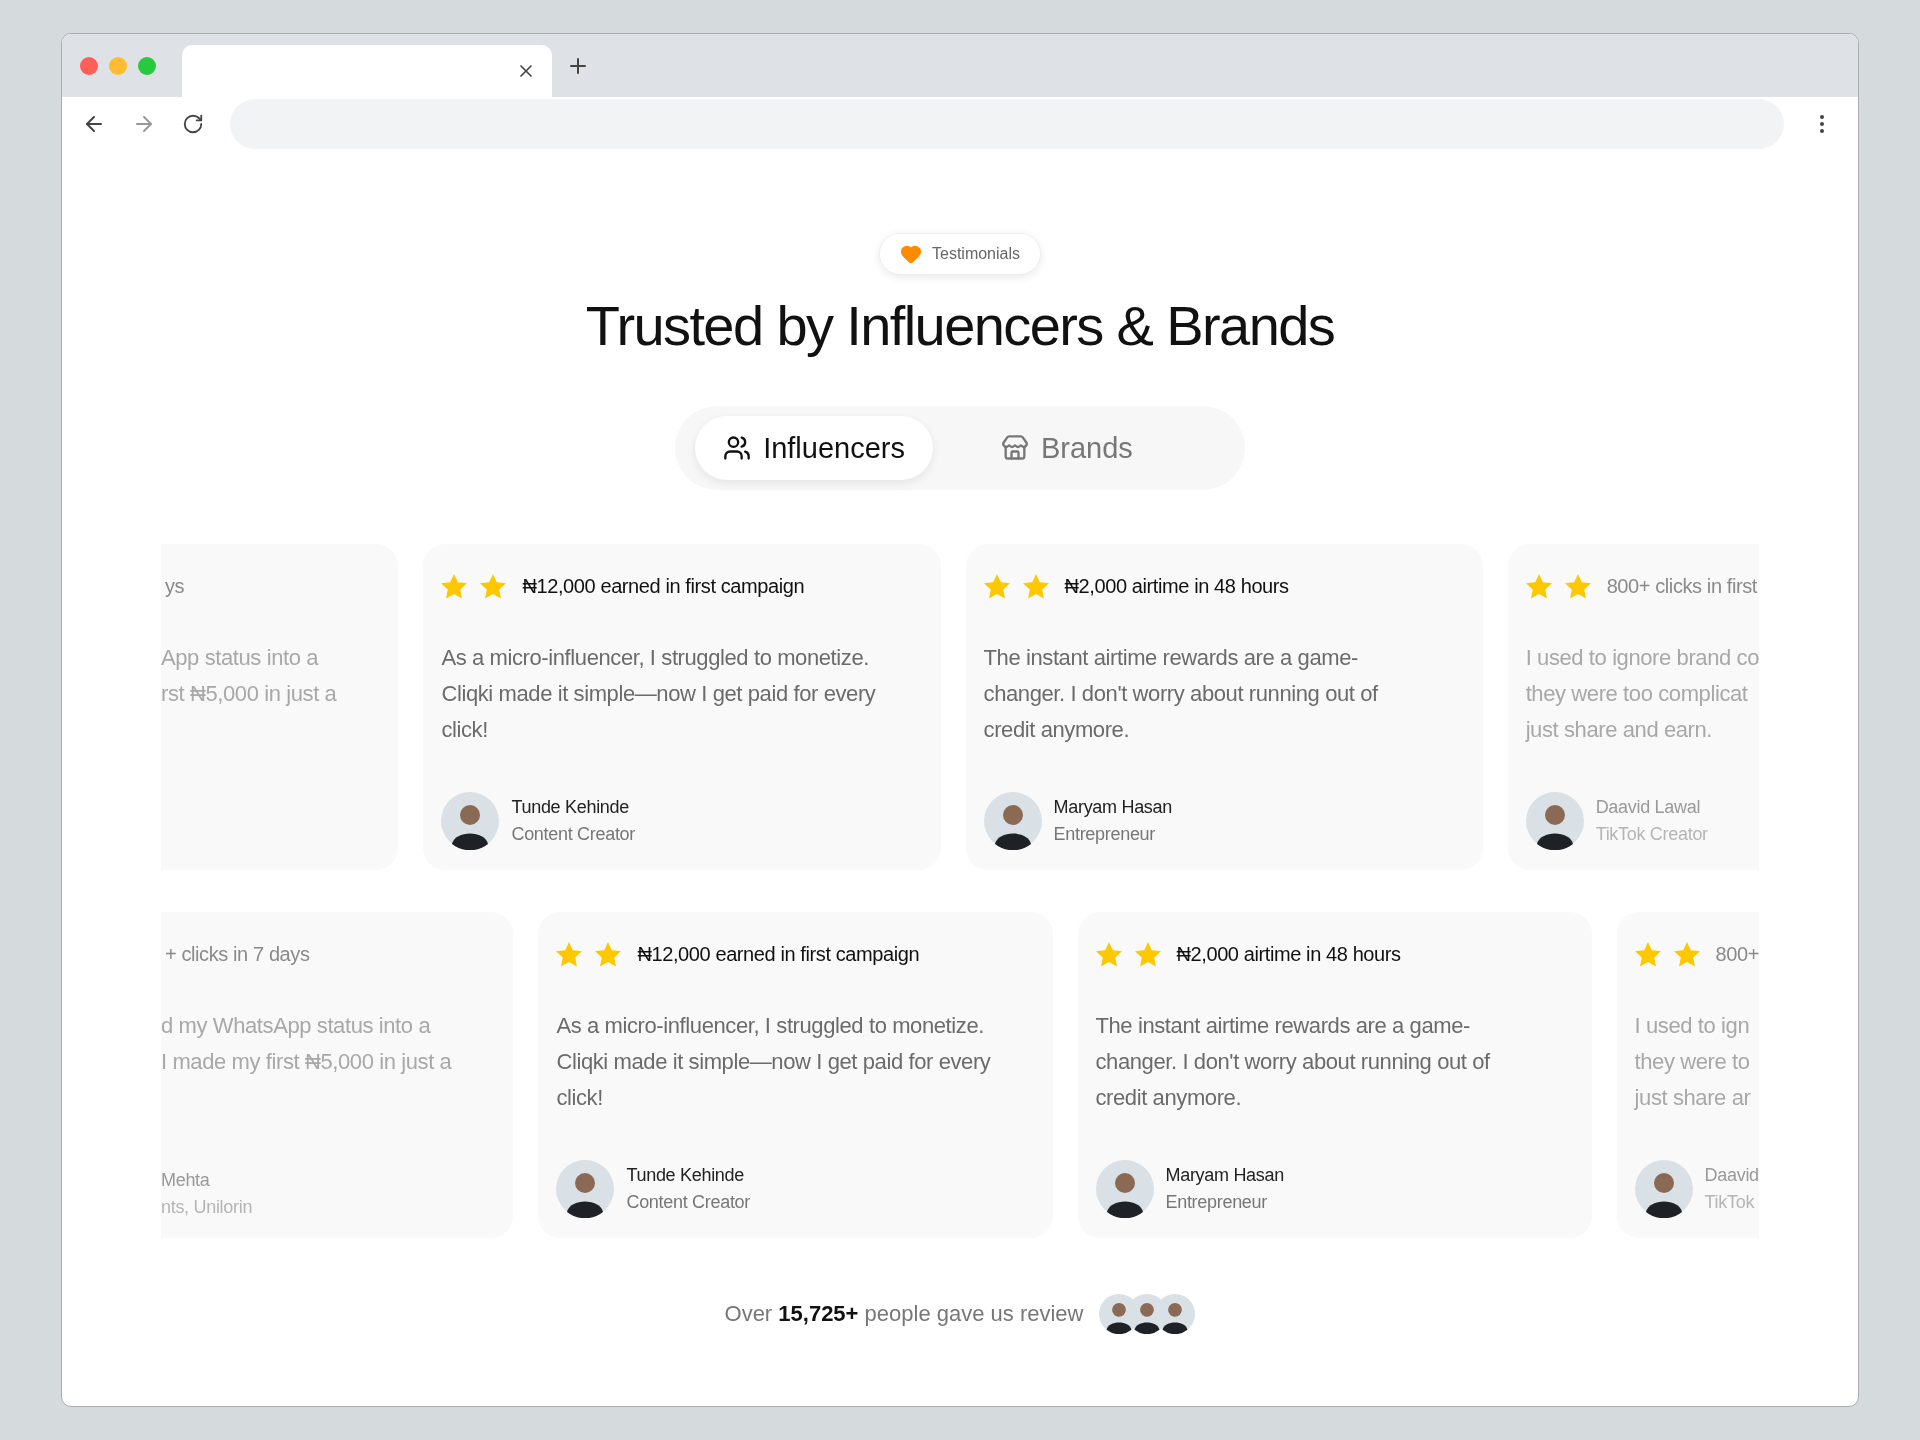 The image size is (1920, 1440). Describe the element at coordinates (240, 658) in the screenshot. I see `testimonial-text: App status into a` at that location.